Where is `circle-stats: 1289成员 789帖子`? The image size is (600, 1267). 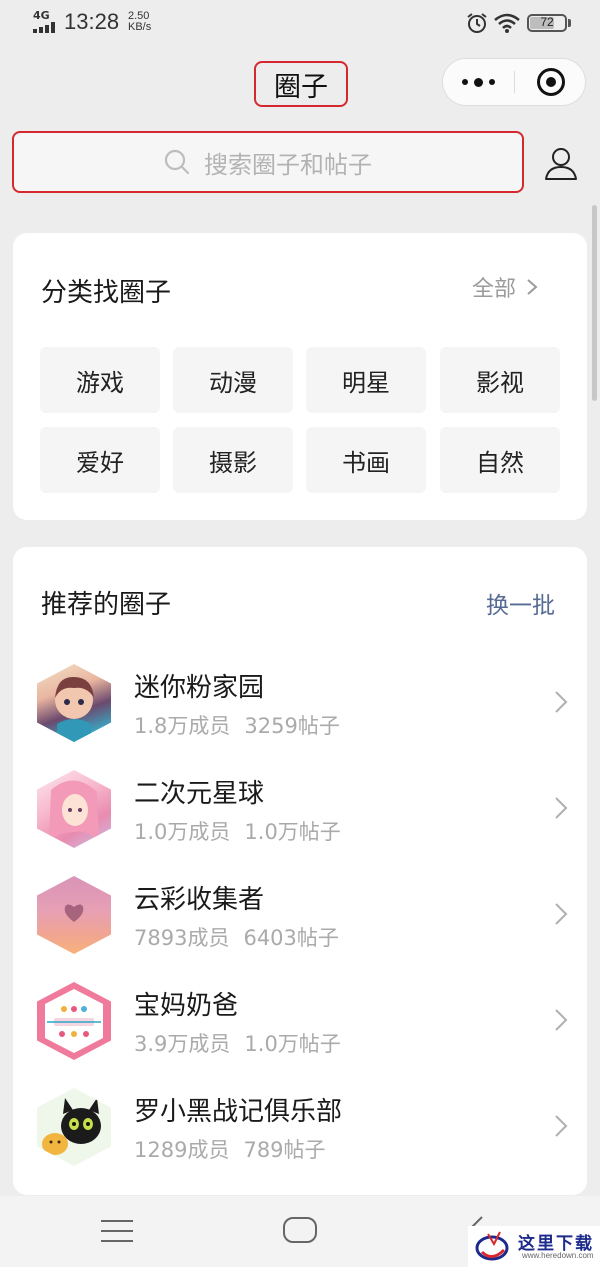 circle-stats: 1289成员 789帖子 is located at coordinates (230, 1149).